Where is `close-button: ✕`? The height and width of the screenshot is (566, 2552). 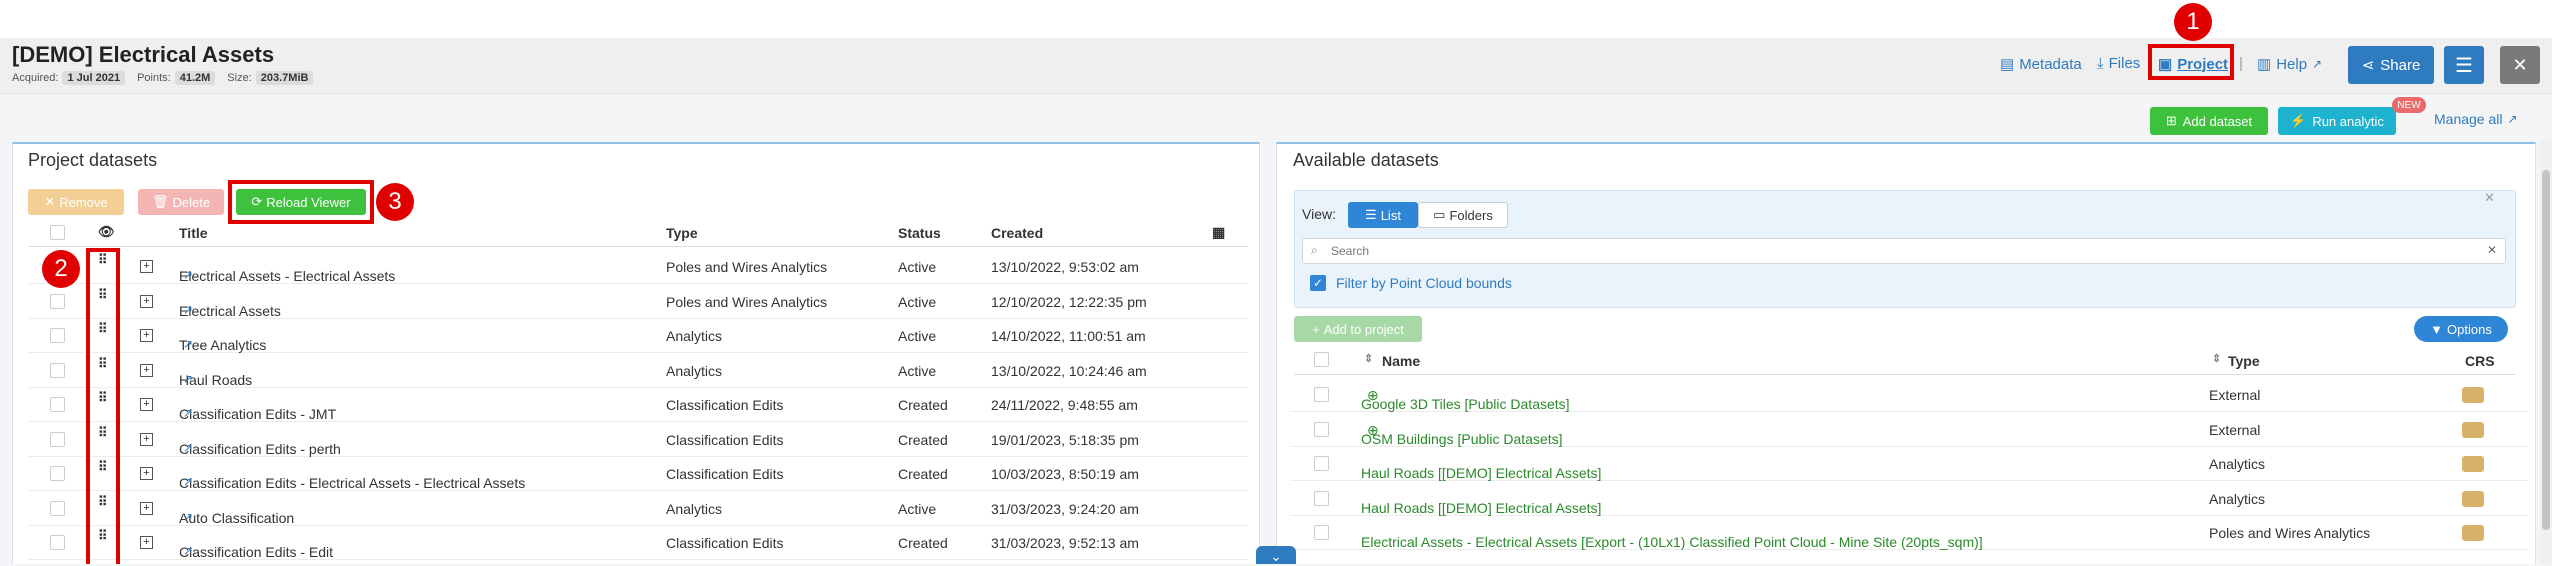 close-button: ✕ is located at coordinates (2520, 65).